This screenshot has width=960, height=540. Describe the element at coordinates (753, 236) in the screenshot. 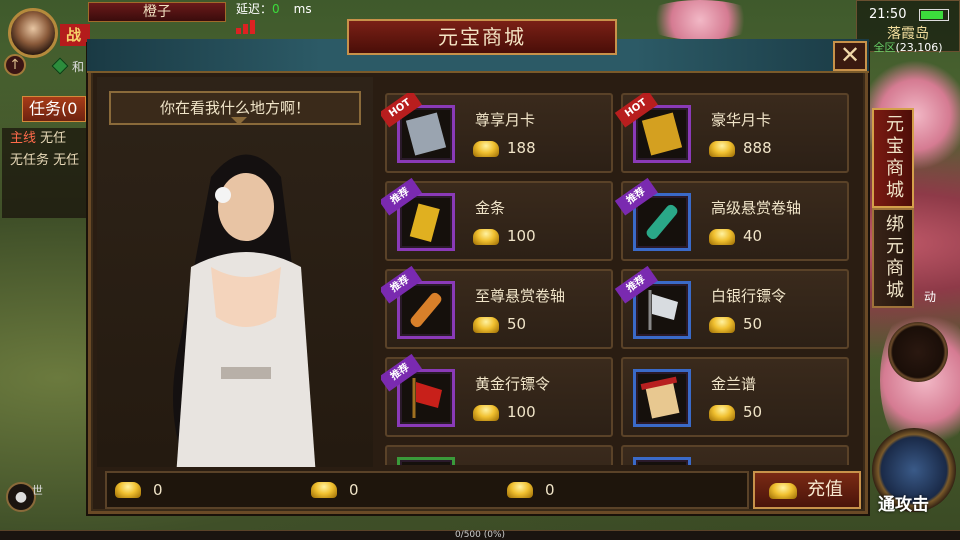

I see `item-price: 40` at that location.